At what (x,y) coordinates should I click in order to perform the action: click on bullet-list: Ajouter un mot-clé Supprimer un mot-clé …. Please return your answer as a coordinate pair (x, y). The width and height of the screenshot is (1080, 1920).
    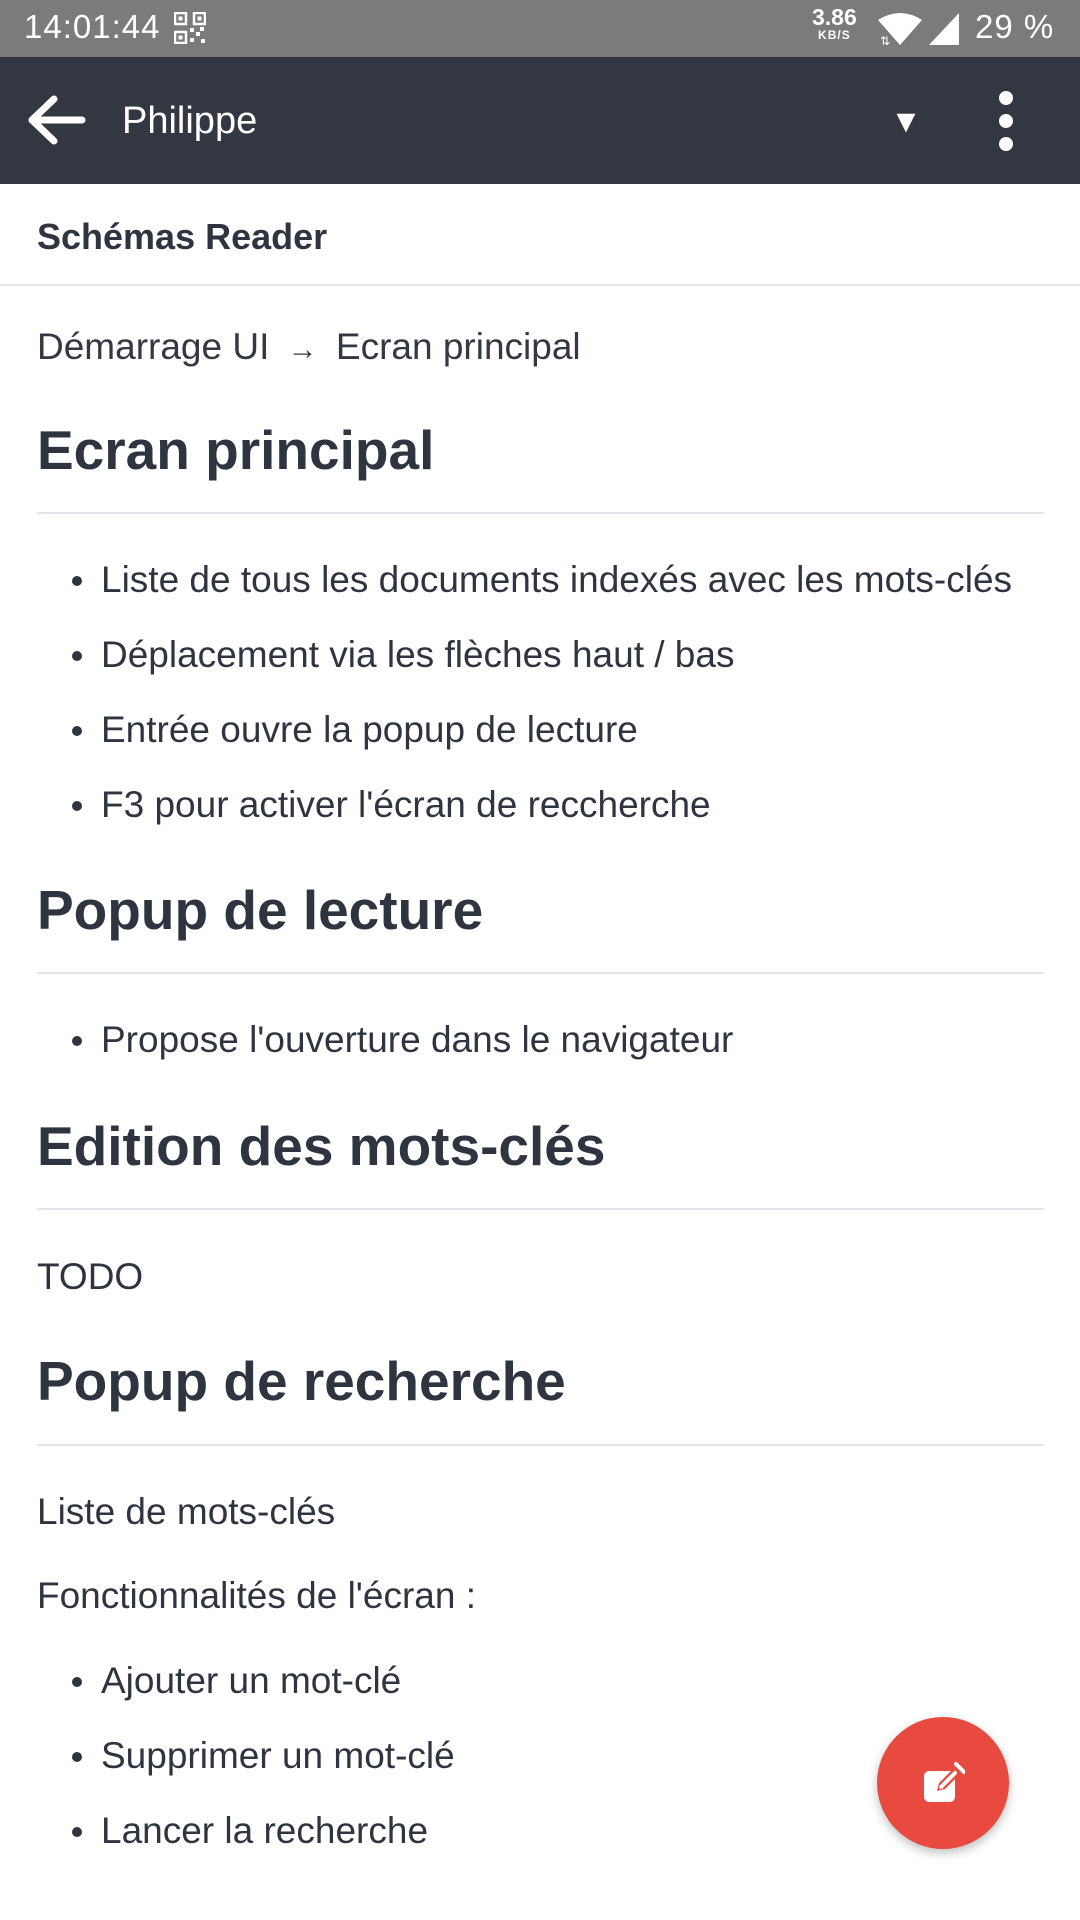
    Looking at the image, I should click on (246, 1755).